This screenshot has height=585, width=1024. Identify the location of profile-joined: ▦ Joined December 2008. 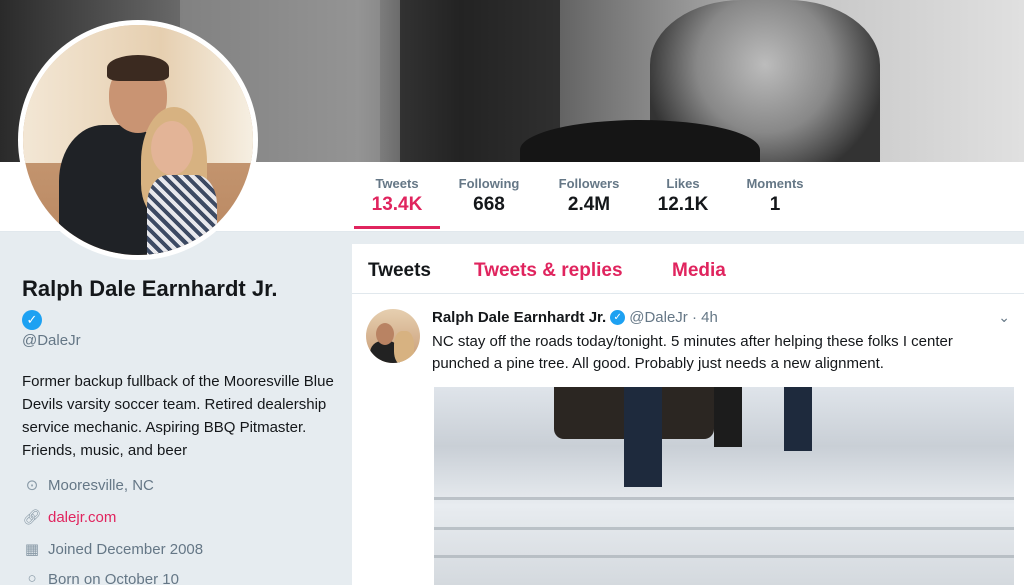
(113, 549).